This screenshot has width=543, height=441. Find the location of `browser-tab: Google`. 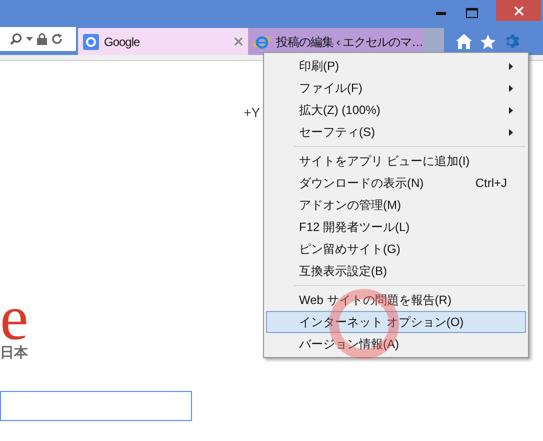

browser-tab: Google is located at coordinates (163, 41).